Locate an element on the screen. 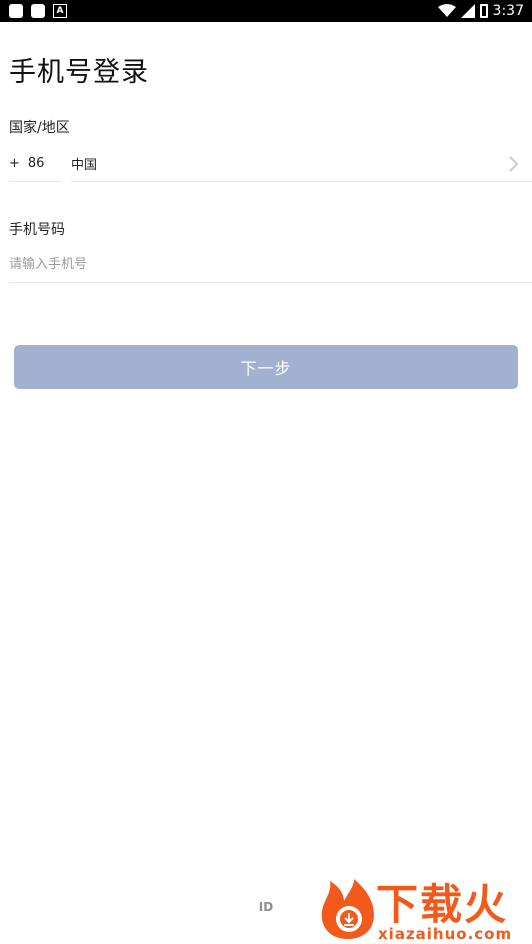  flame-logo-icon is located at coordinates (347, 909).